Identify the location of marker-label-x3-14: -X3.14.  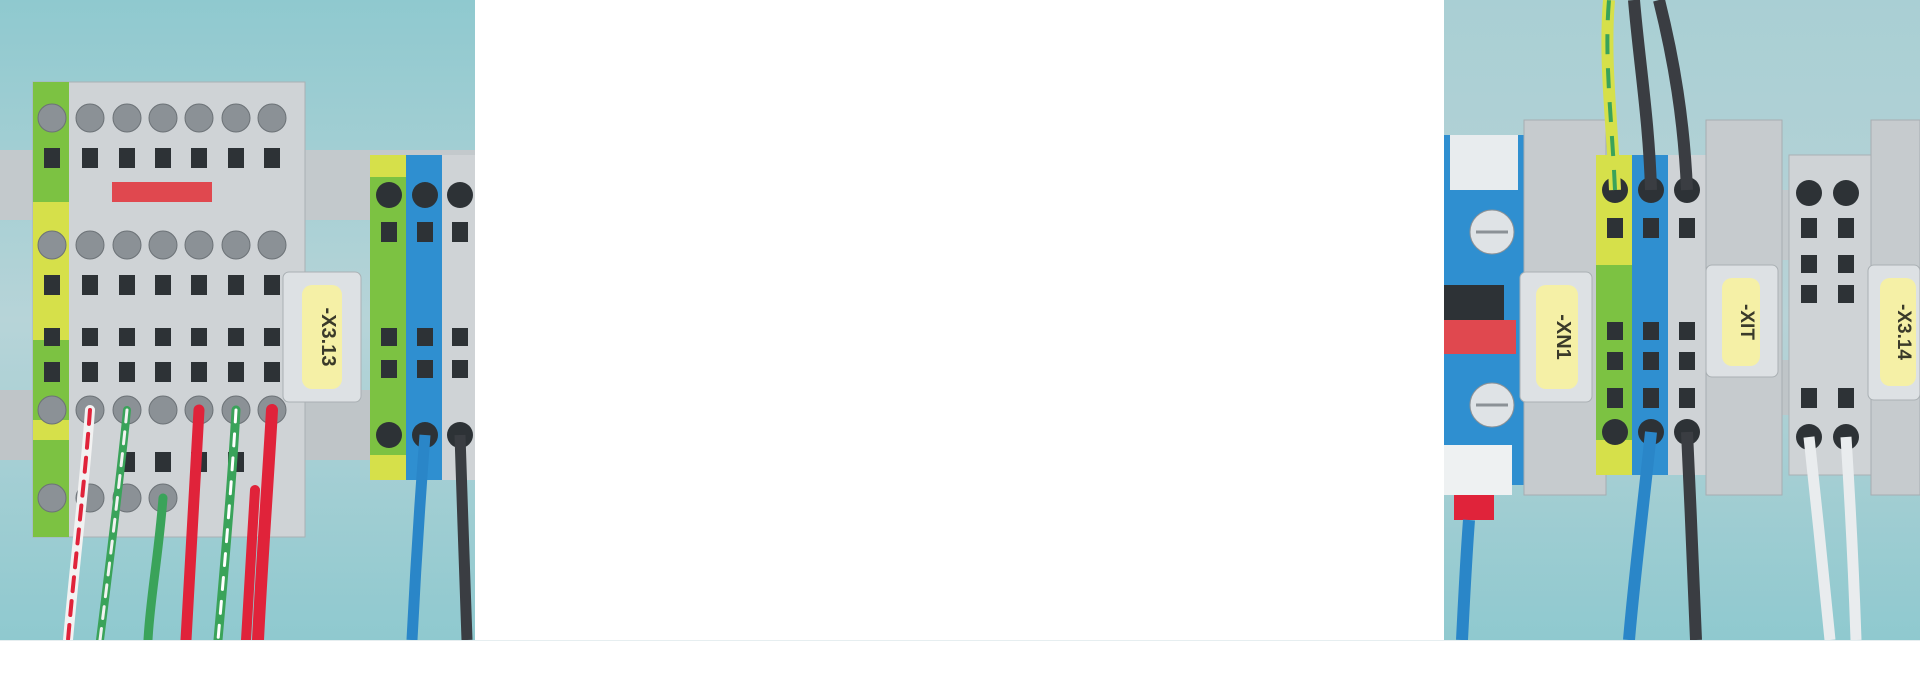
(1903, 332).